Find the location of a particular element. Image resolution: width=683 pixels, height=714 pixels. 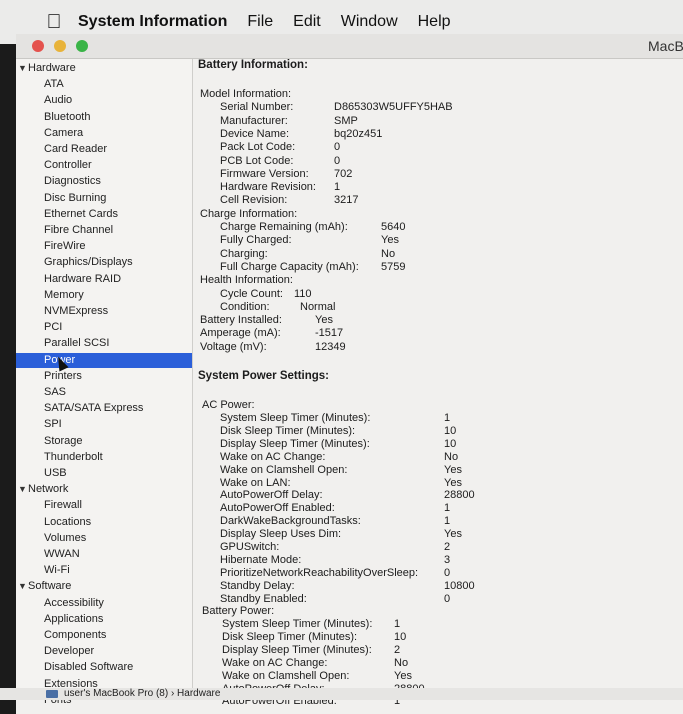

property-key: PCB Lot Code: is located at coordinates (257, 160).